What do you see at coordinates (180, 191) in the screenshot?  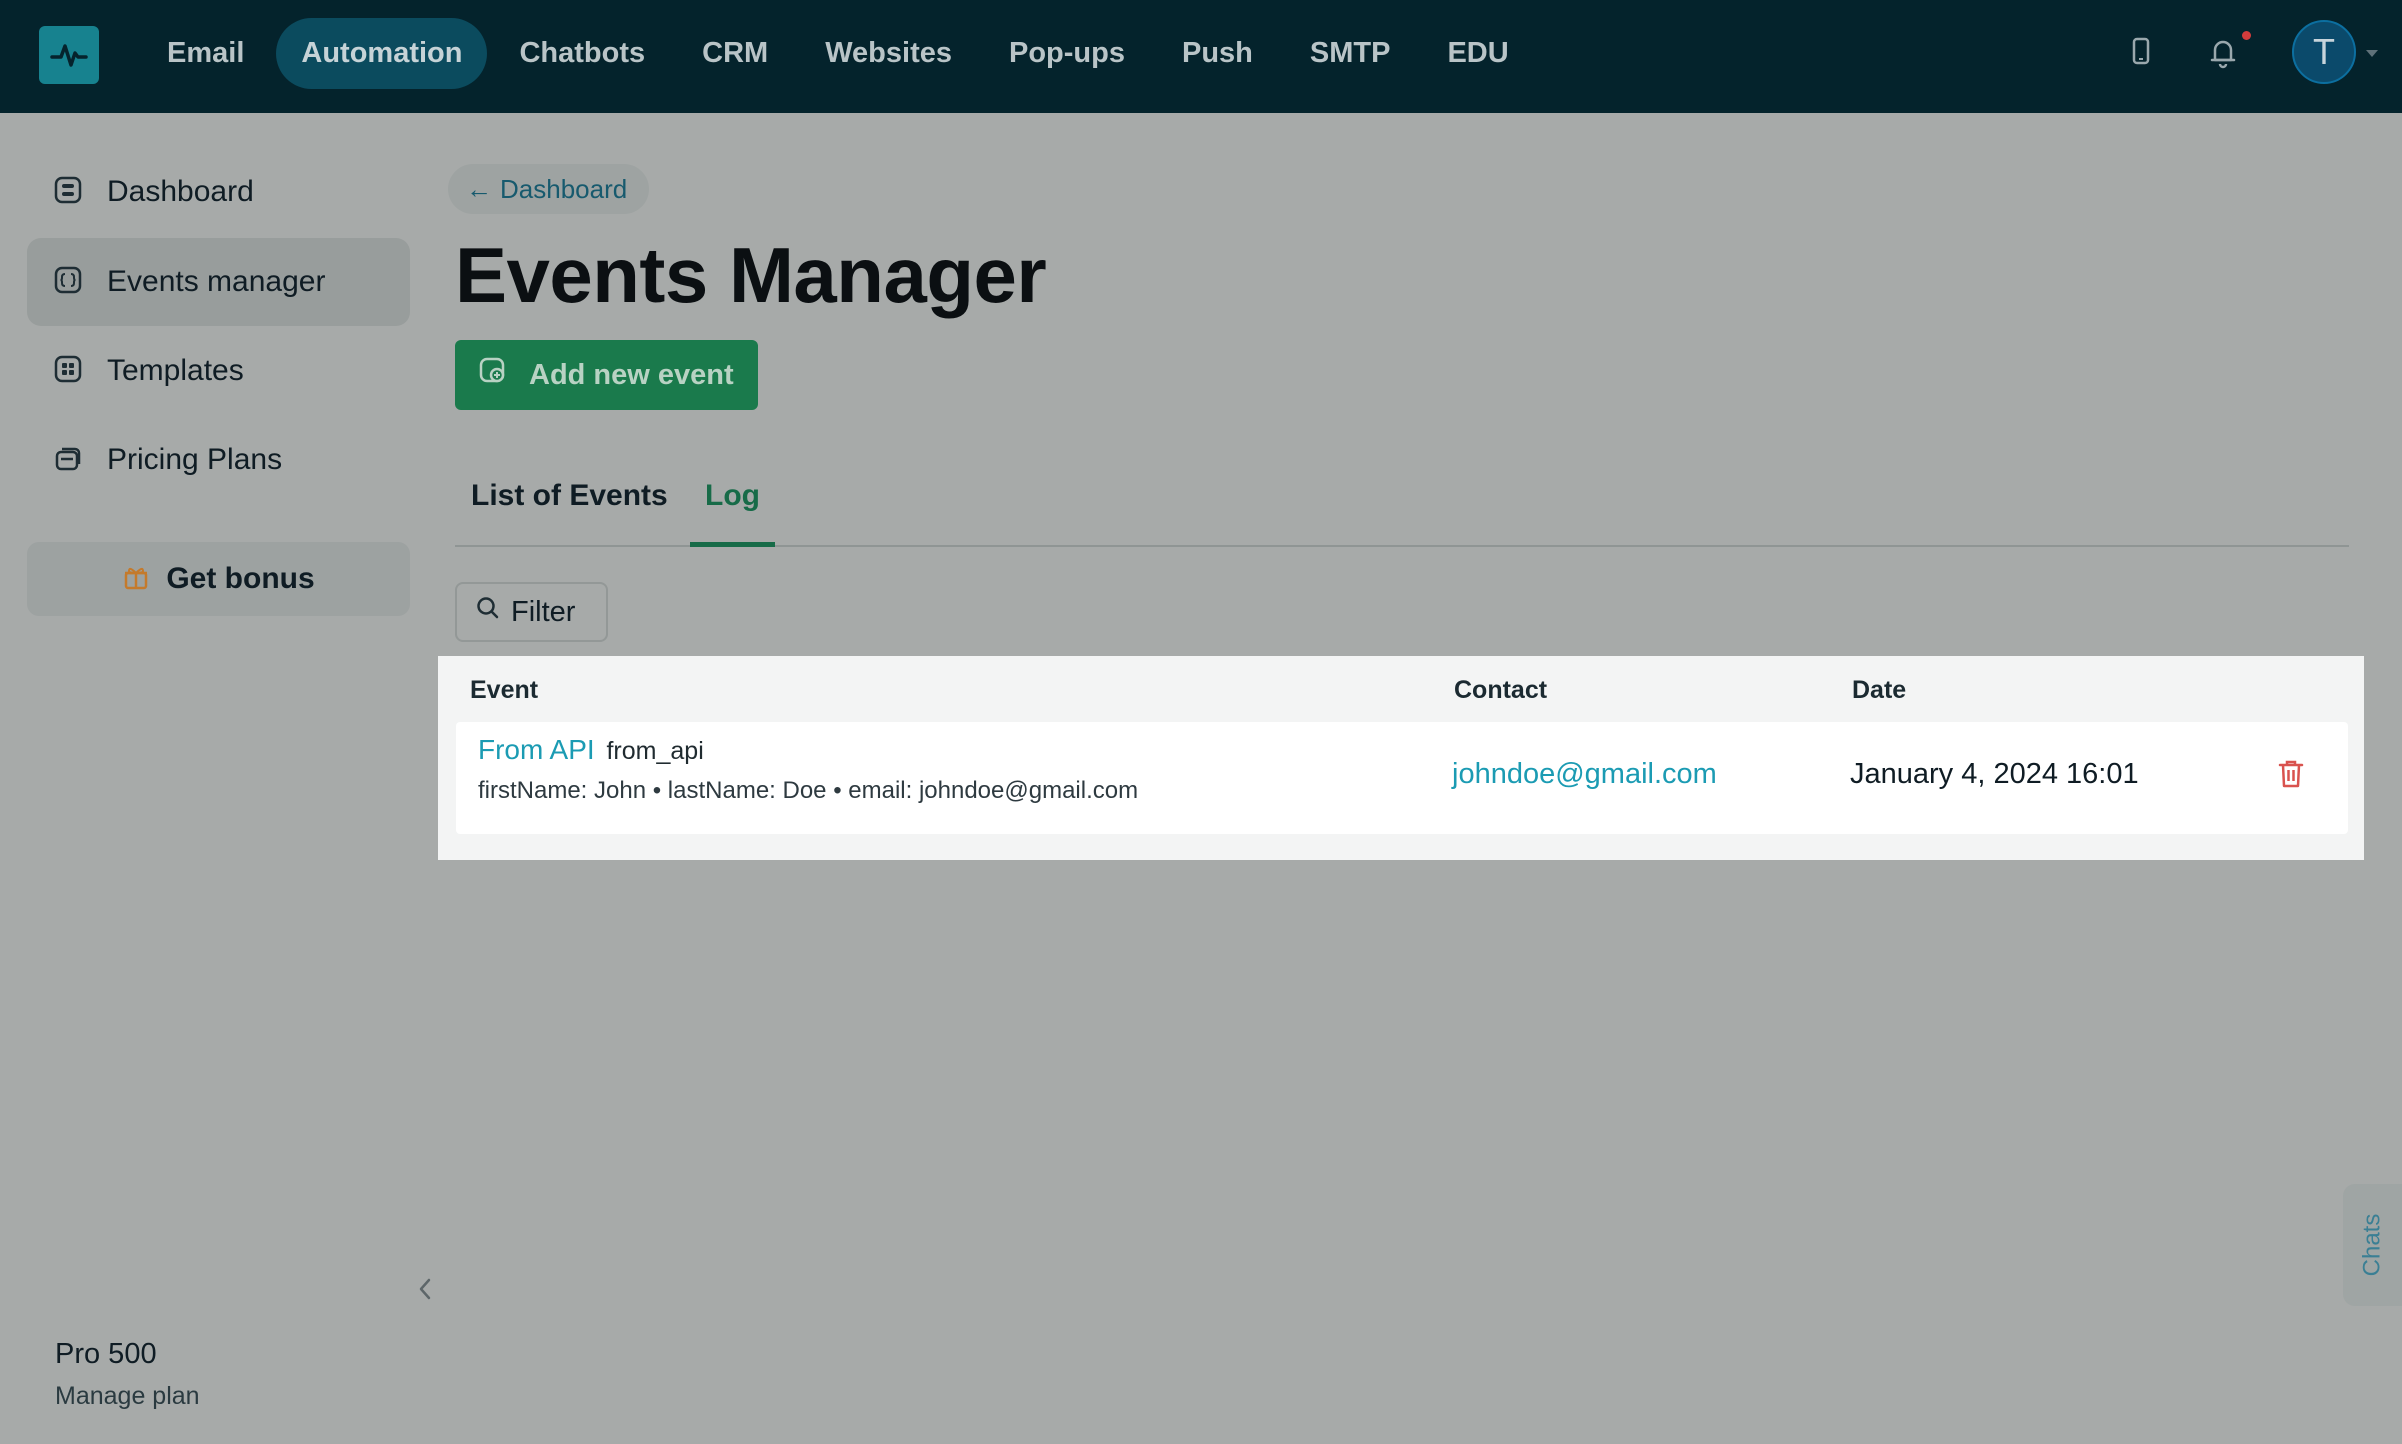 I see `sidebar-item-label: Dashboard` at bounding box center [180, 191].